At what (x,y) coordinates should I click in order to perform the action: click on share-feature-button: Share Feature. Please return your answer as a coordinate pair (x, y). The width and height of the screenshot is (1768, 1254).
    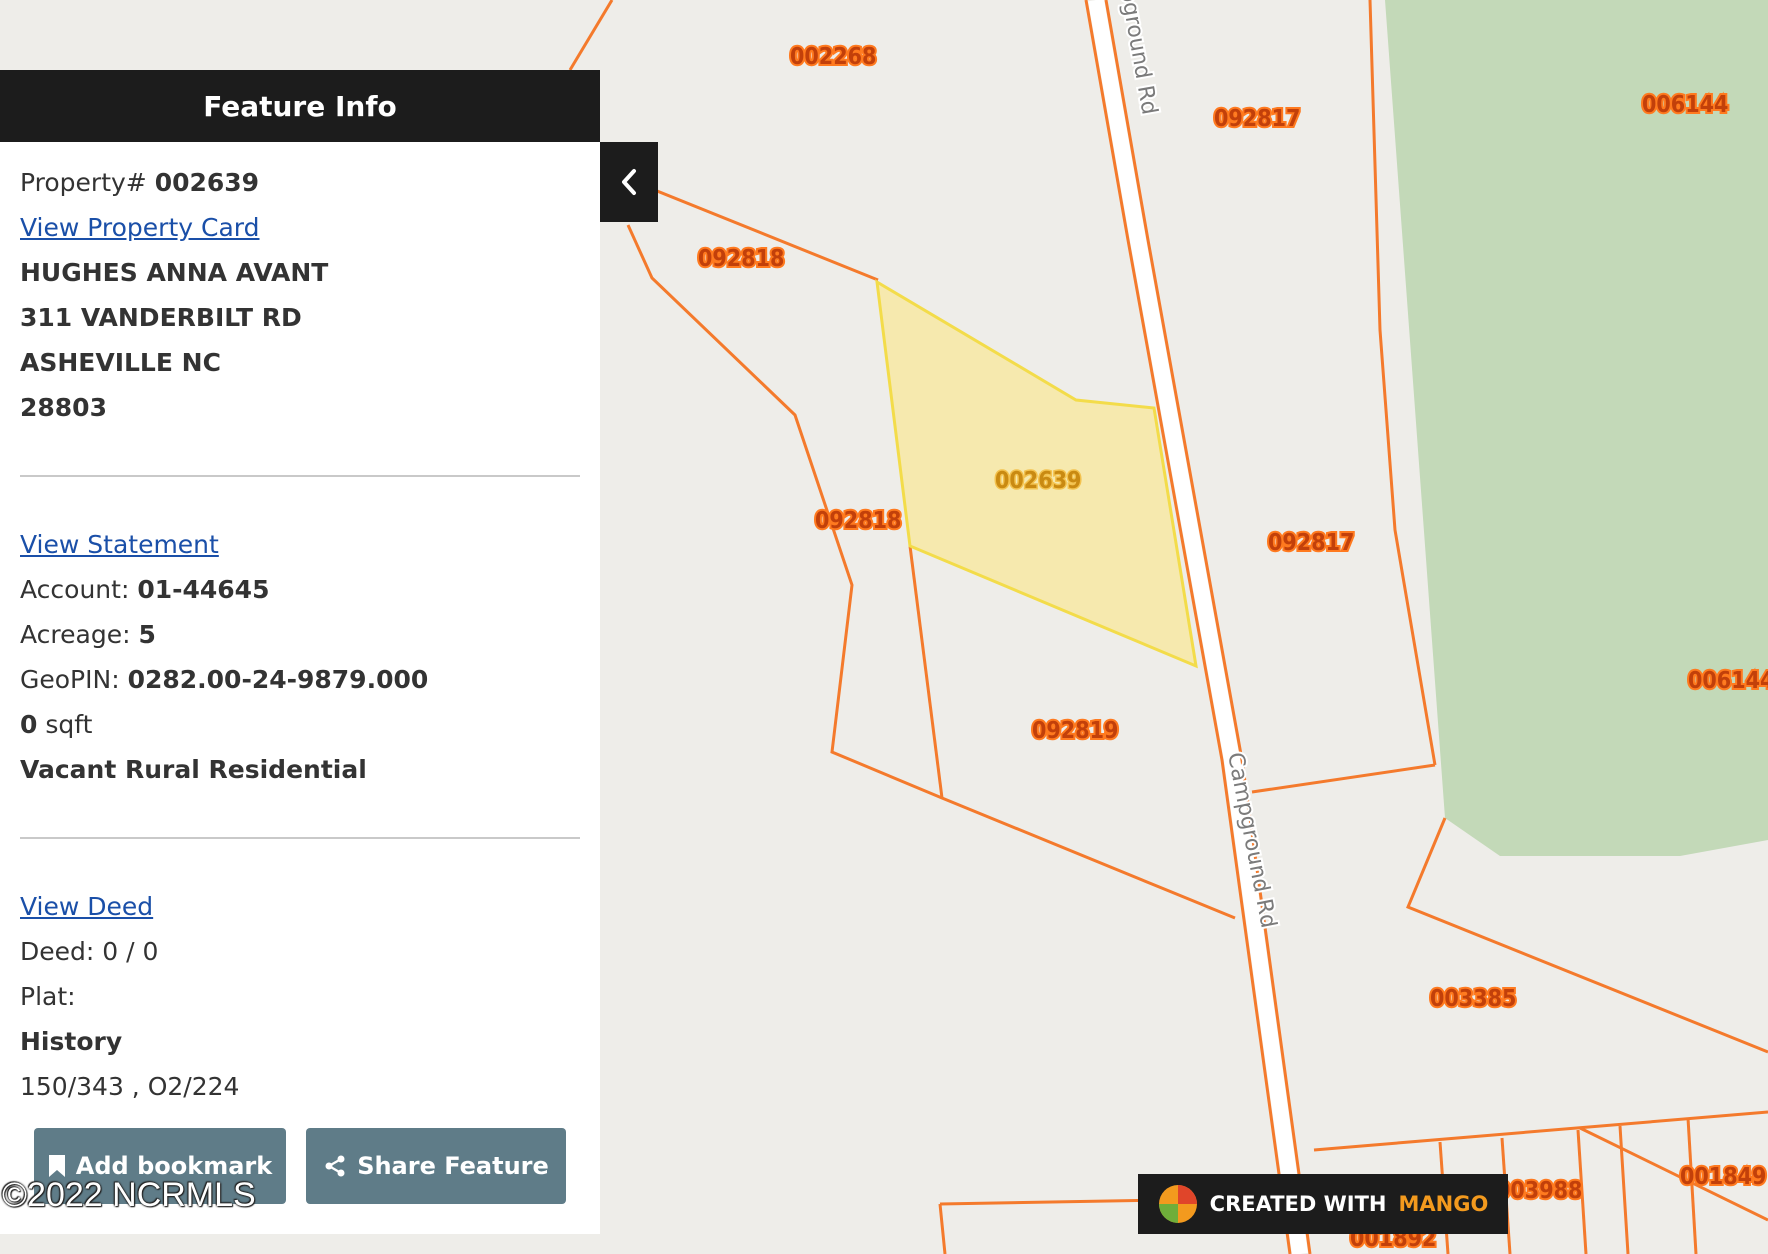
    Looking at the image, I should click on (436, 1166).